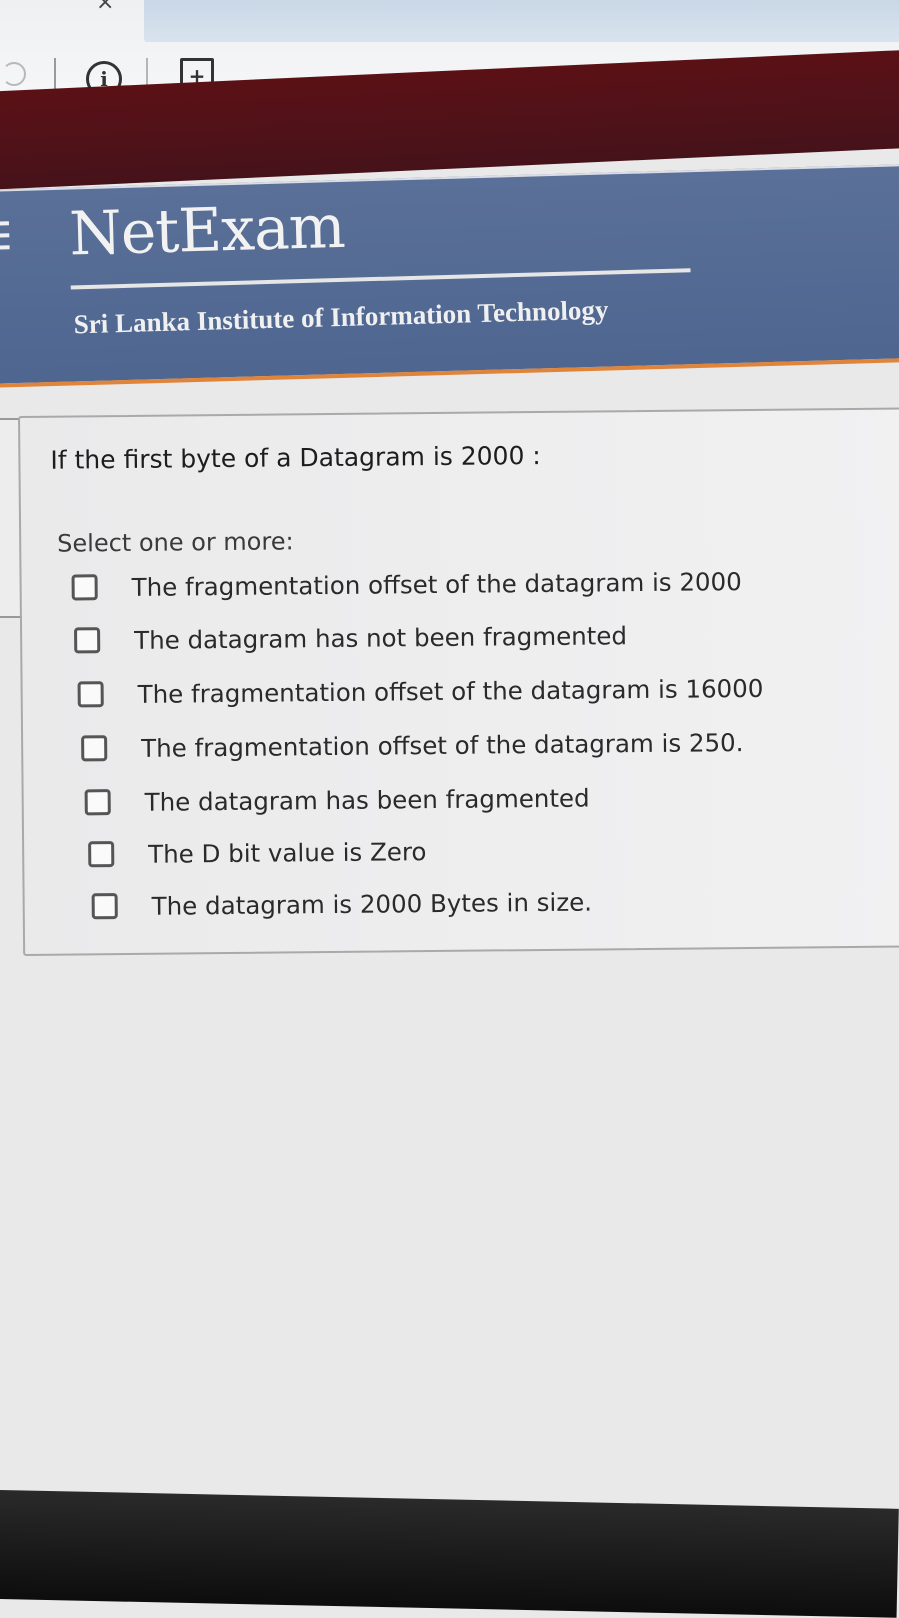  I want to click on site-logo: NetExam, so click(206, 231).